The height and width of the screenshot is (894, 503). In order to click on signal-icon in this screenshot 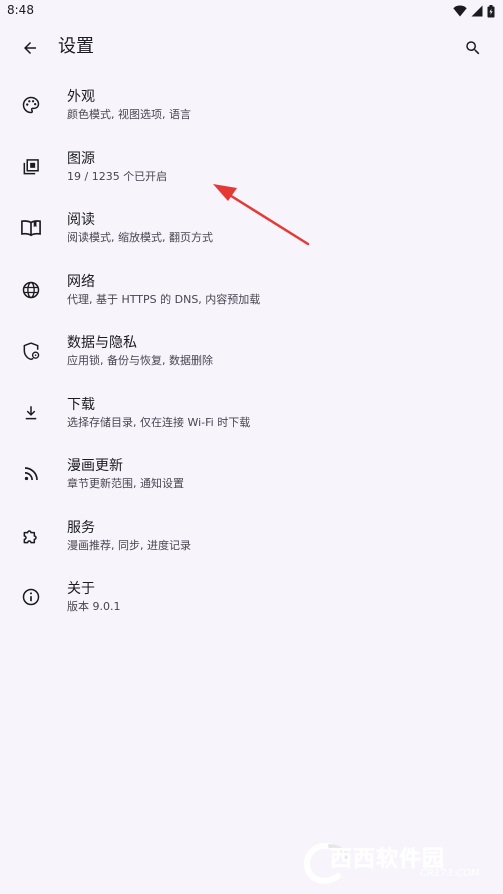, I will do `click(477, 11)`.